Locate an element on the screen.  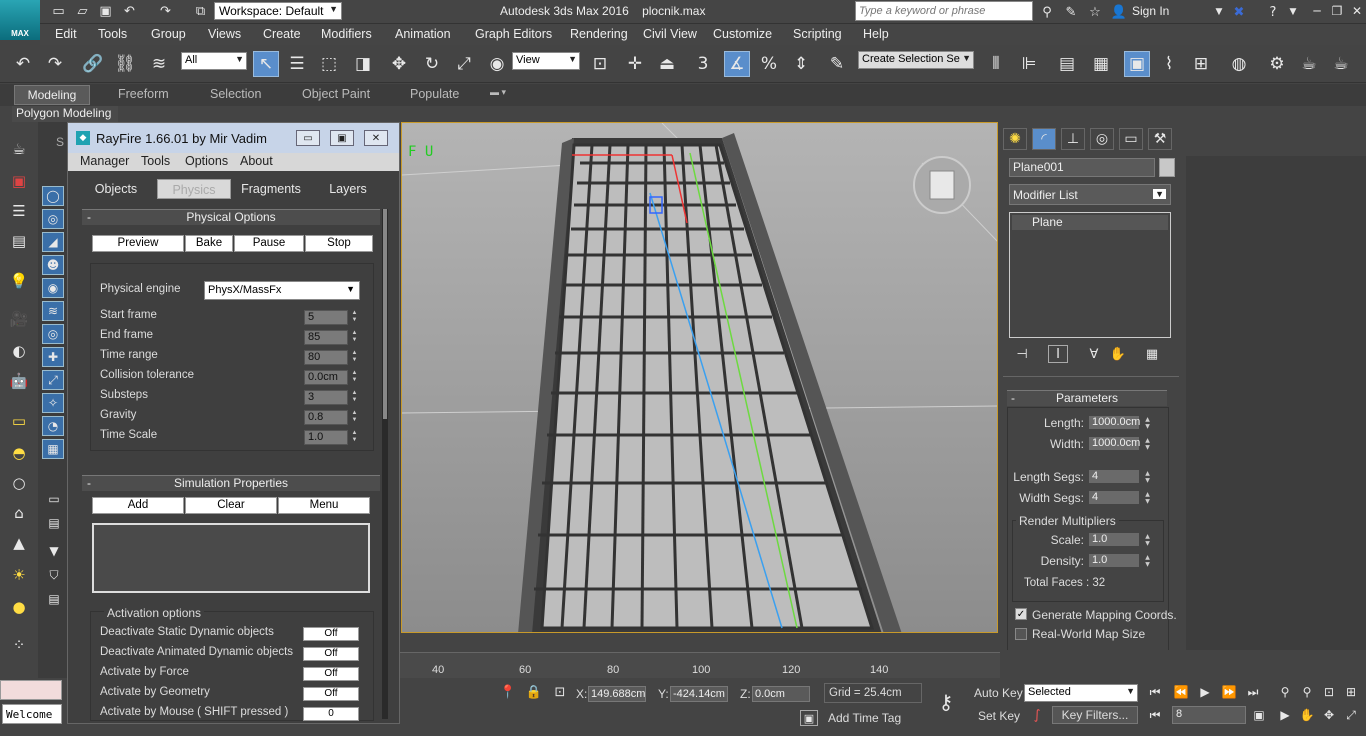
add-button: Add is located at coordinates (138, 505).